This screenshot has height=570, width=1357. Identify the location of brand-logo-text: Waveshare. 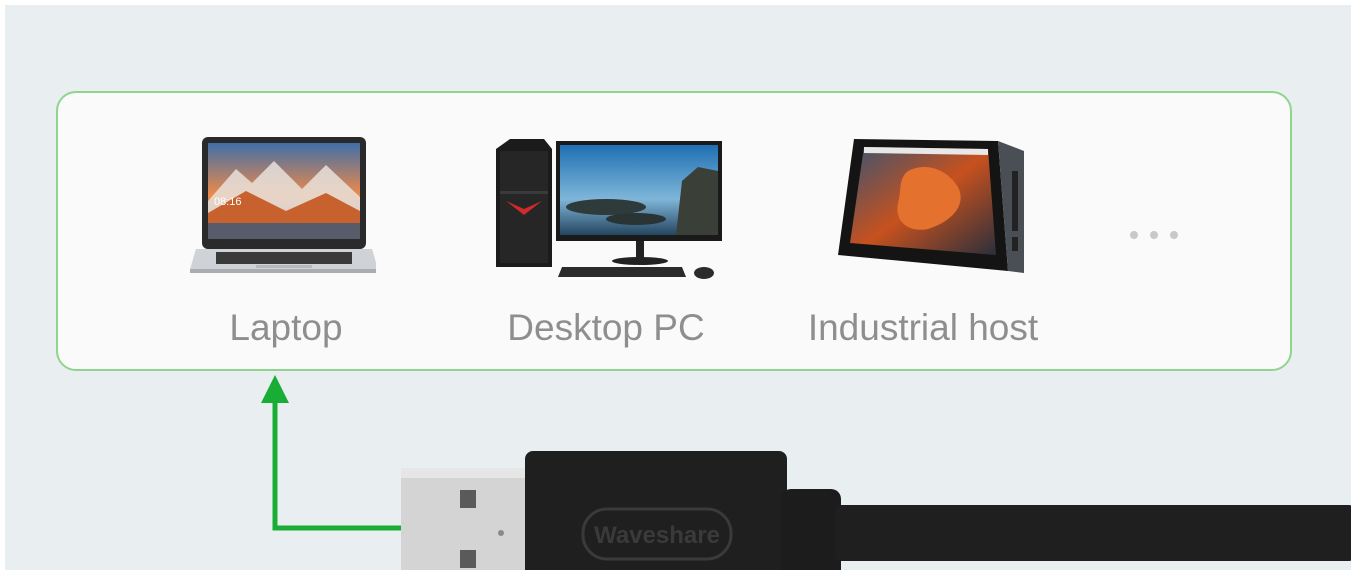
(657, 535).